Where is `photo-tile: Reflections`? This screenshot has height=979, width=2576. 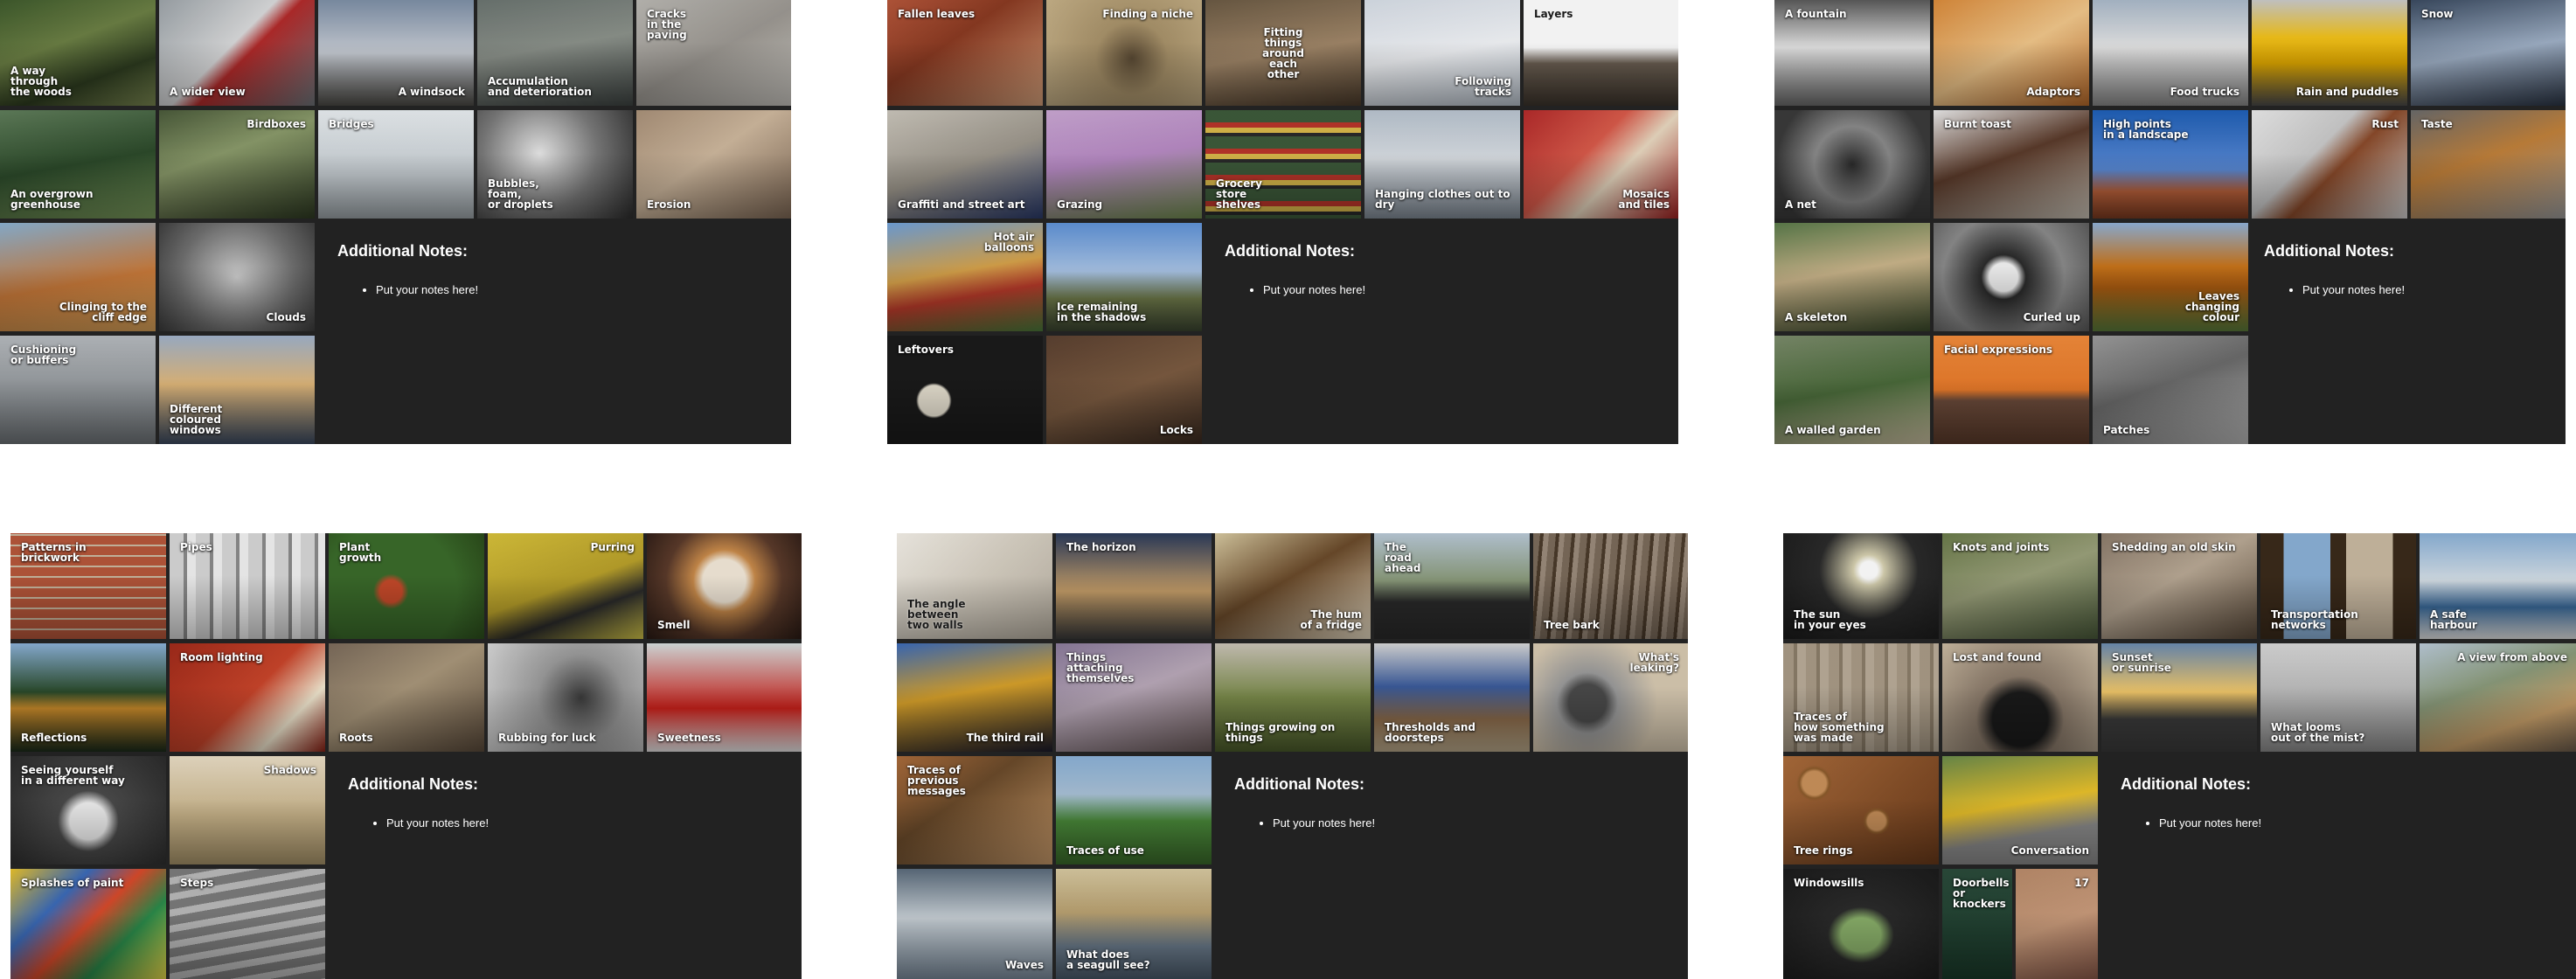
photo-tile: Reflections is located at coordinates (88, 698).